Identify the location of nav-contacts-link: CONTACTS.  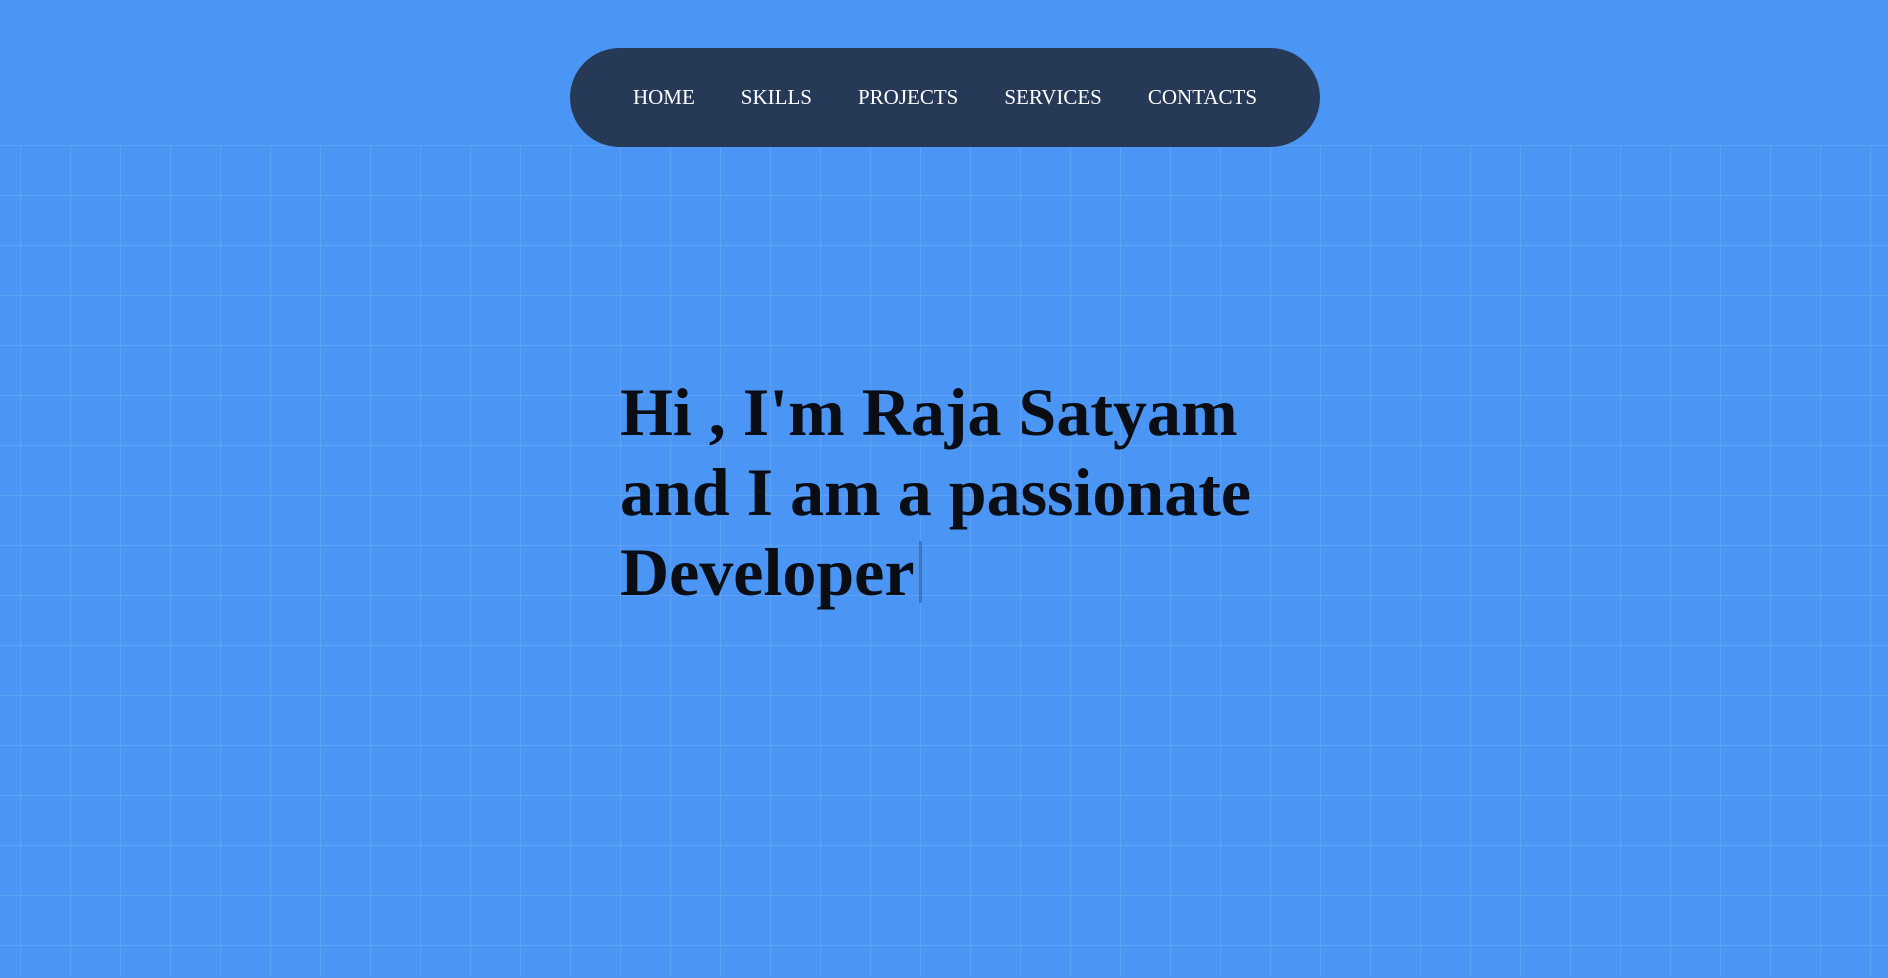
(1202, 97).